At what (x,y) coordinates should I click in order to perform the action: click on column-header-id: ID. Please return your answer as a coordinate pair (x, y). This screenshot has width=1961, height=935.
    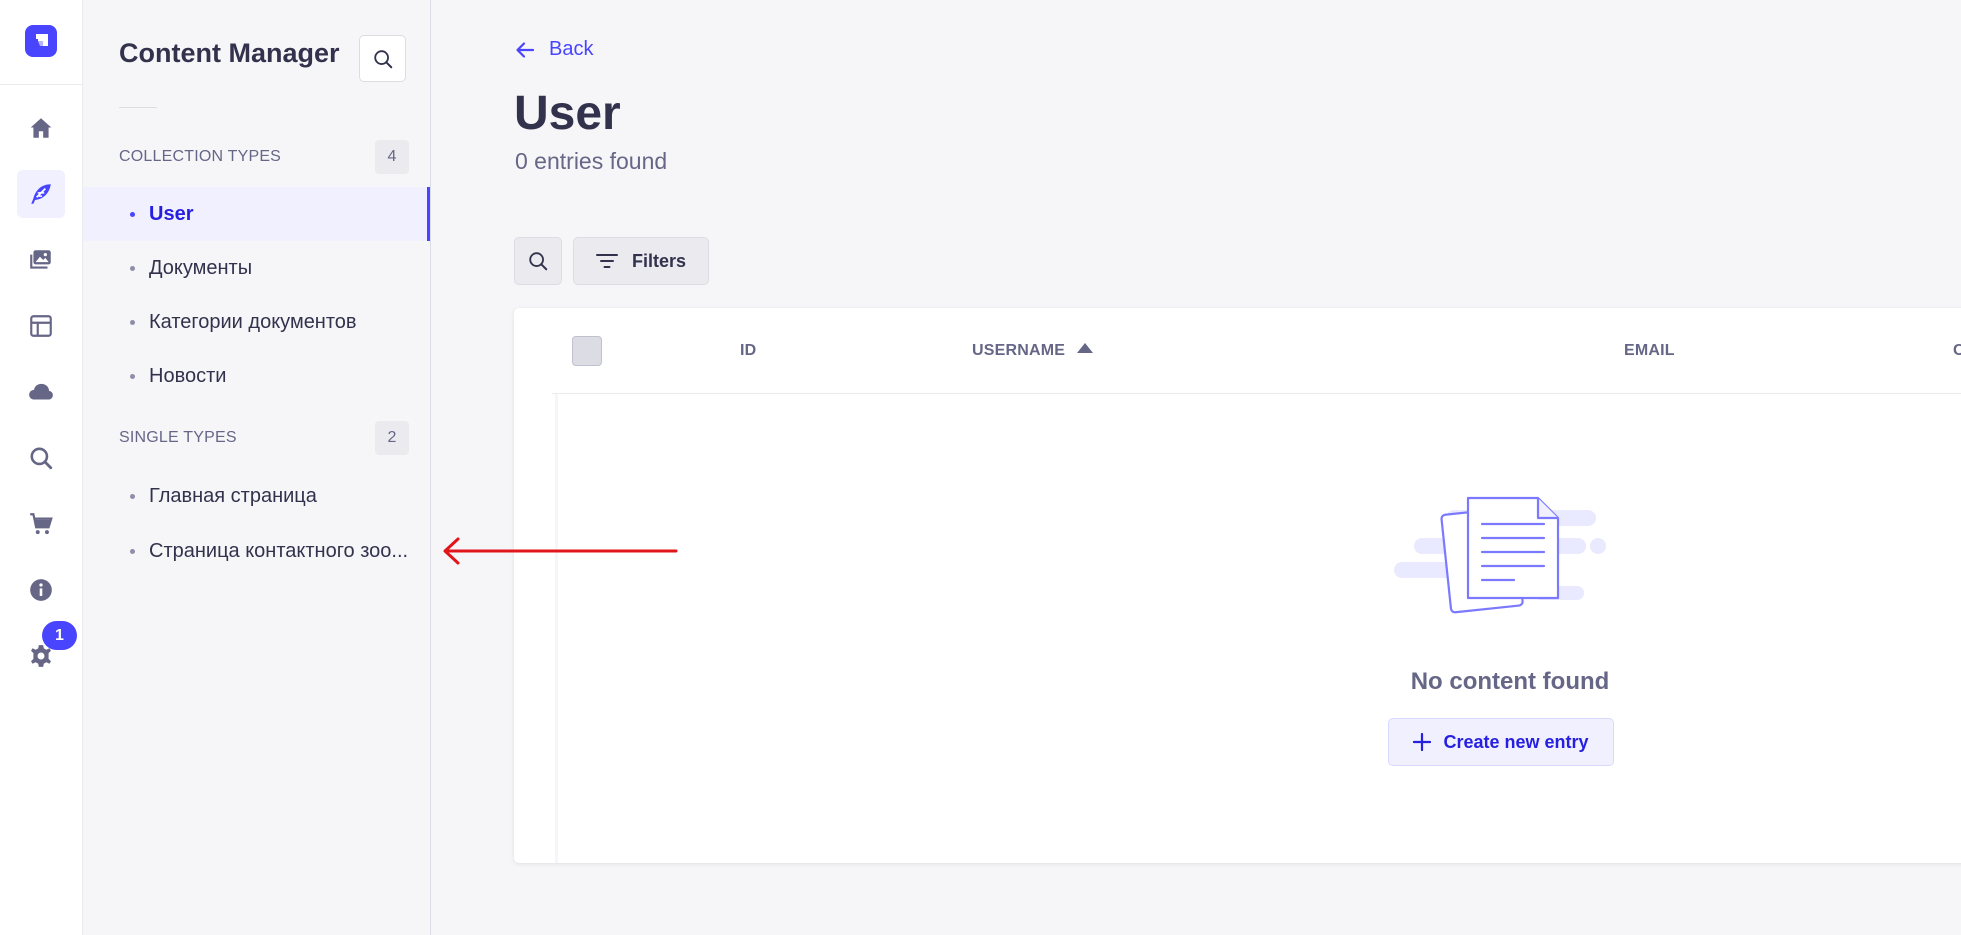
    Looking at the image, I should click on (748, 351).